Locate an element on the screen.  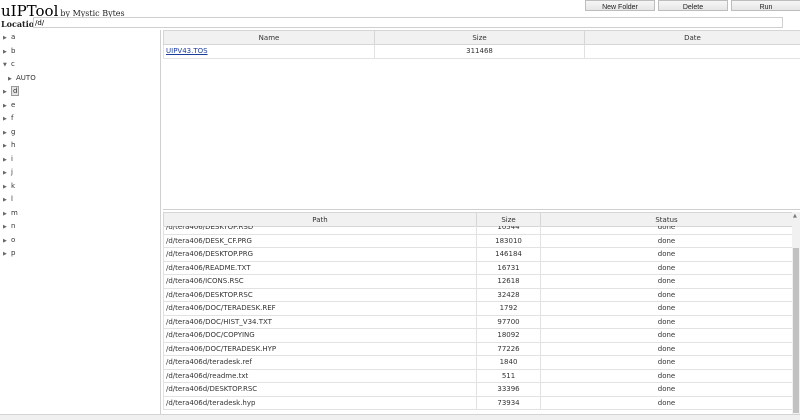
tree-item-c: ▼ c is located at coordinates (9, 64).